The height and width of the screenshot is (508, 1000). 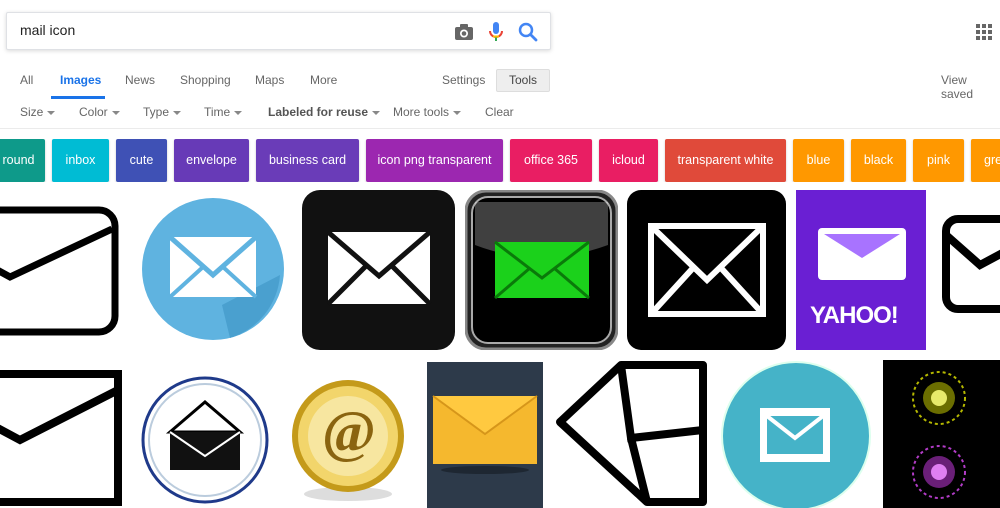 What do you see at coordinates (318, 112) in the screenshot?
I see `filter-label: Labeled for reuse` at bounding box center [318, 112].